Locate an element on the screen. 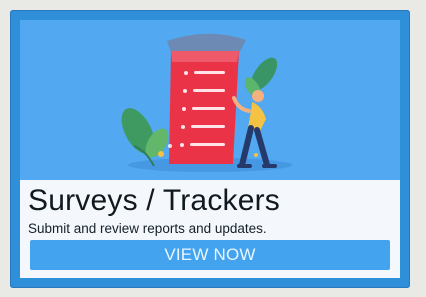 The image size is (426, 297). card-title: Surveys / Trackers is located at coordinates (154, 200).